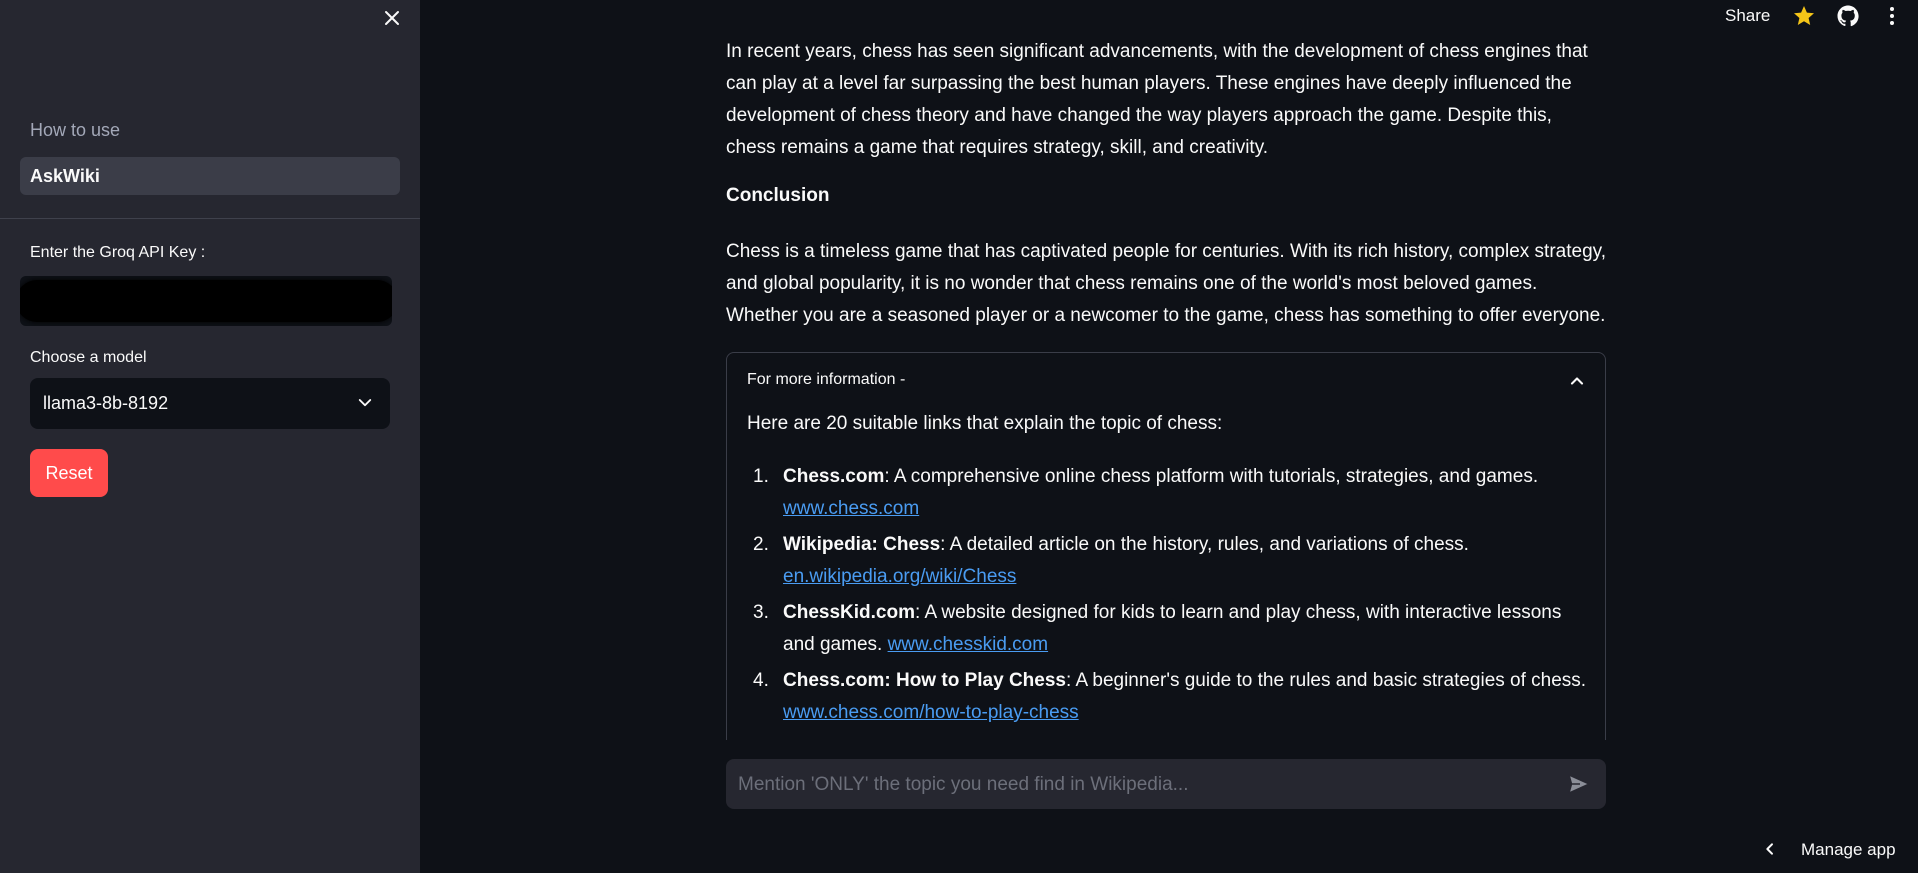 The height and width of the screenshot is (873, 1918). What do you see at coordinates (118, 252) in the screenshot?
I see `api-key-label: Enter the Groq API Key :` at bounding box center [118, 252].